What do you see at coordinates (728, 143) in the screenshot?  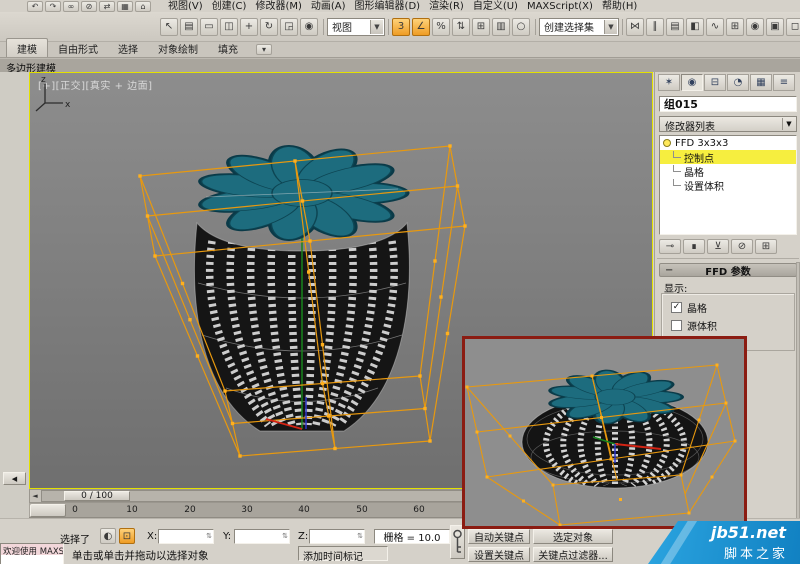 I see `modifier-stack-item-ffd: FFD 3x3x3` at bounding box center [728, 143].